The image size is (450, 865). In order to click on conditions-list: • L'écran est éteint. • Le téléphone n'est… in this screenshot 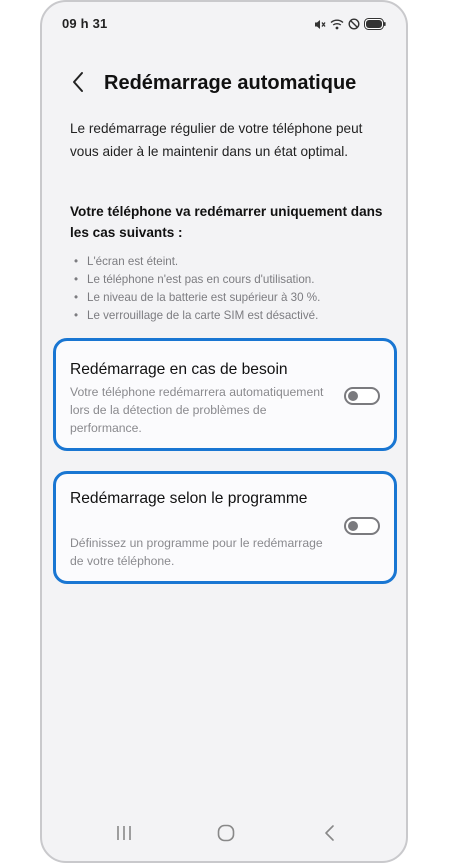, I will do `click(234, 289)`.